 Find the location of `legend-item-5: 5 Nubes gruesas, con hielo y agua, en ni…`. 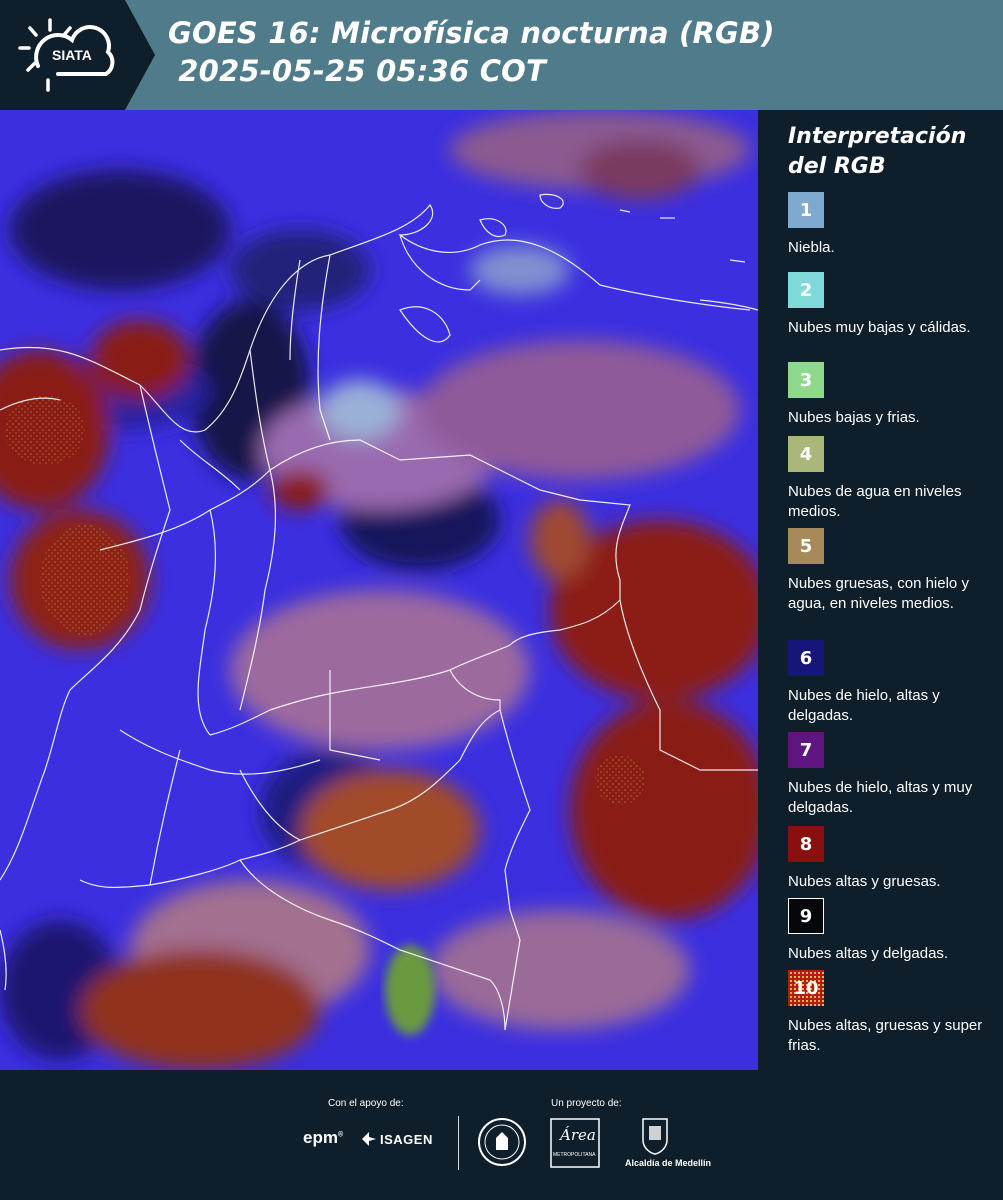

legend-item-5: 5 Nubes gruesas, con hielo y agua, en ni… is located at coordinates (888, 571).